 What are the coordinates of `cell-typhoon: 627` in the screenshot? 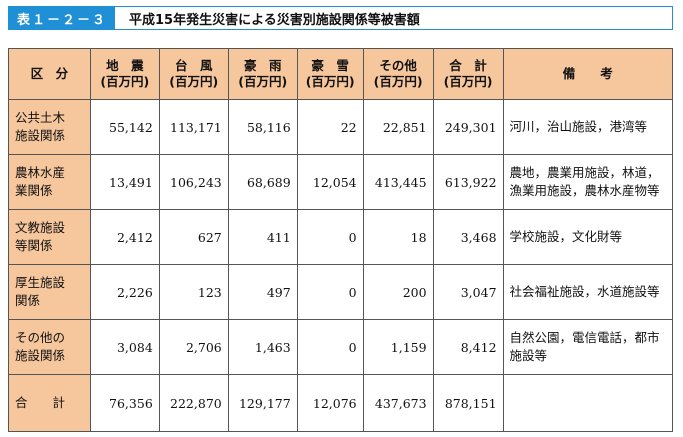 It's located at (193, 237).